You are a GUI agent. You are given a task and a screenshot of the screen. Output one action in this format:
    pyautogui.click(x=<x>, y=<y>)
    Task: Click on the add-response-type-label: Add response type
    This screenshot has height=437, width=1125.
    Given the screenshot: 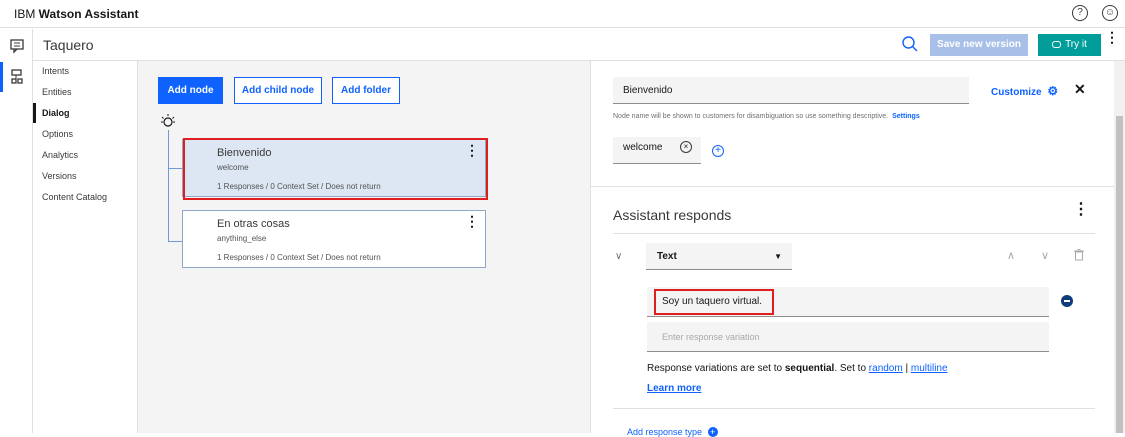 What is the action you would take?
    pyautogui.click(x=665, y=432)
    